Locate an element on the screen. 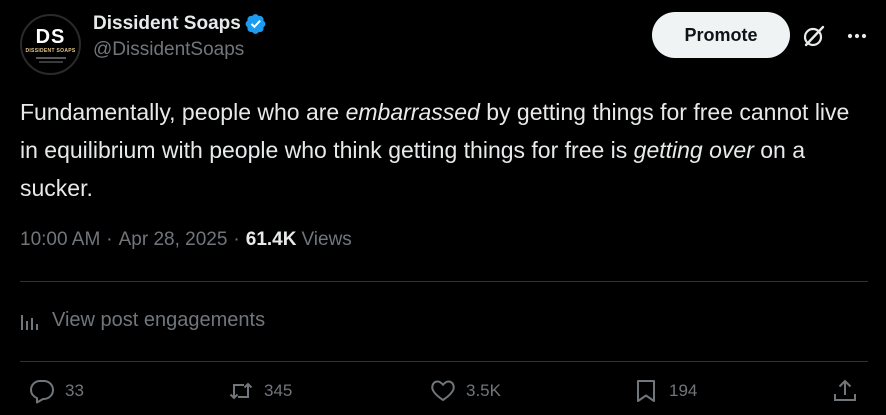  avatar-monogram: DS is located at coordinates (50, 36).